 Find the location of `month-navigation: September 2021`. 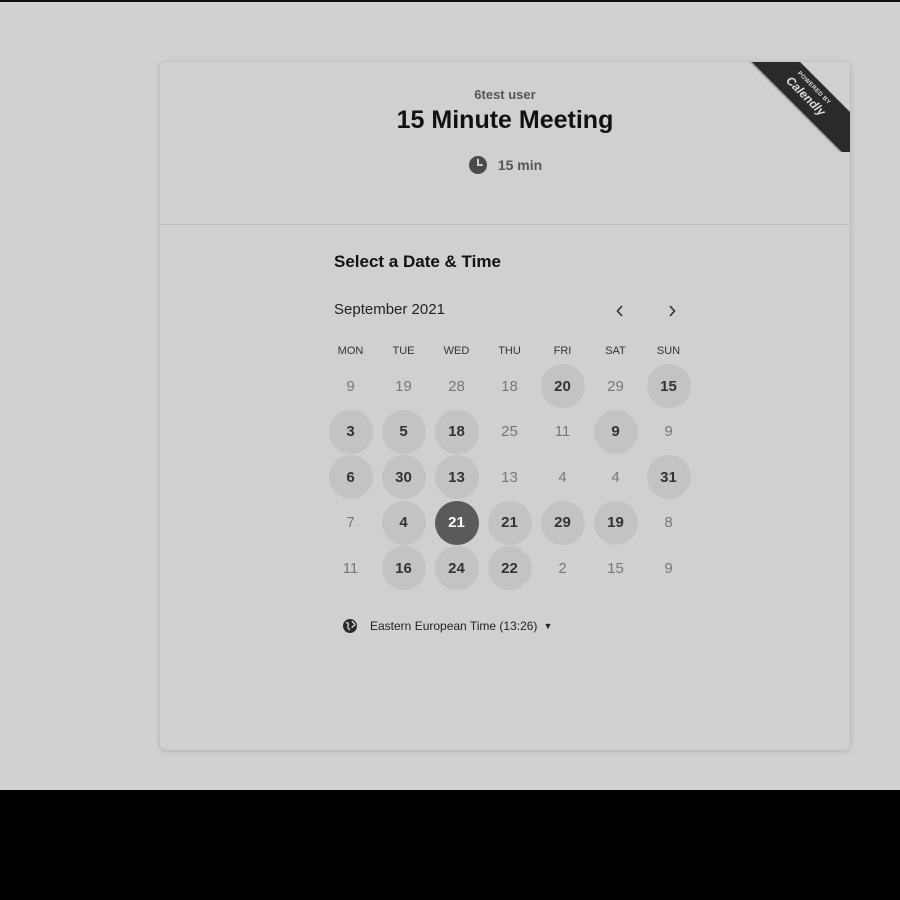

month-navigation: September 2021 is located at coordinates (511, 311).